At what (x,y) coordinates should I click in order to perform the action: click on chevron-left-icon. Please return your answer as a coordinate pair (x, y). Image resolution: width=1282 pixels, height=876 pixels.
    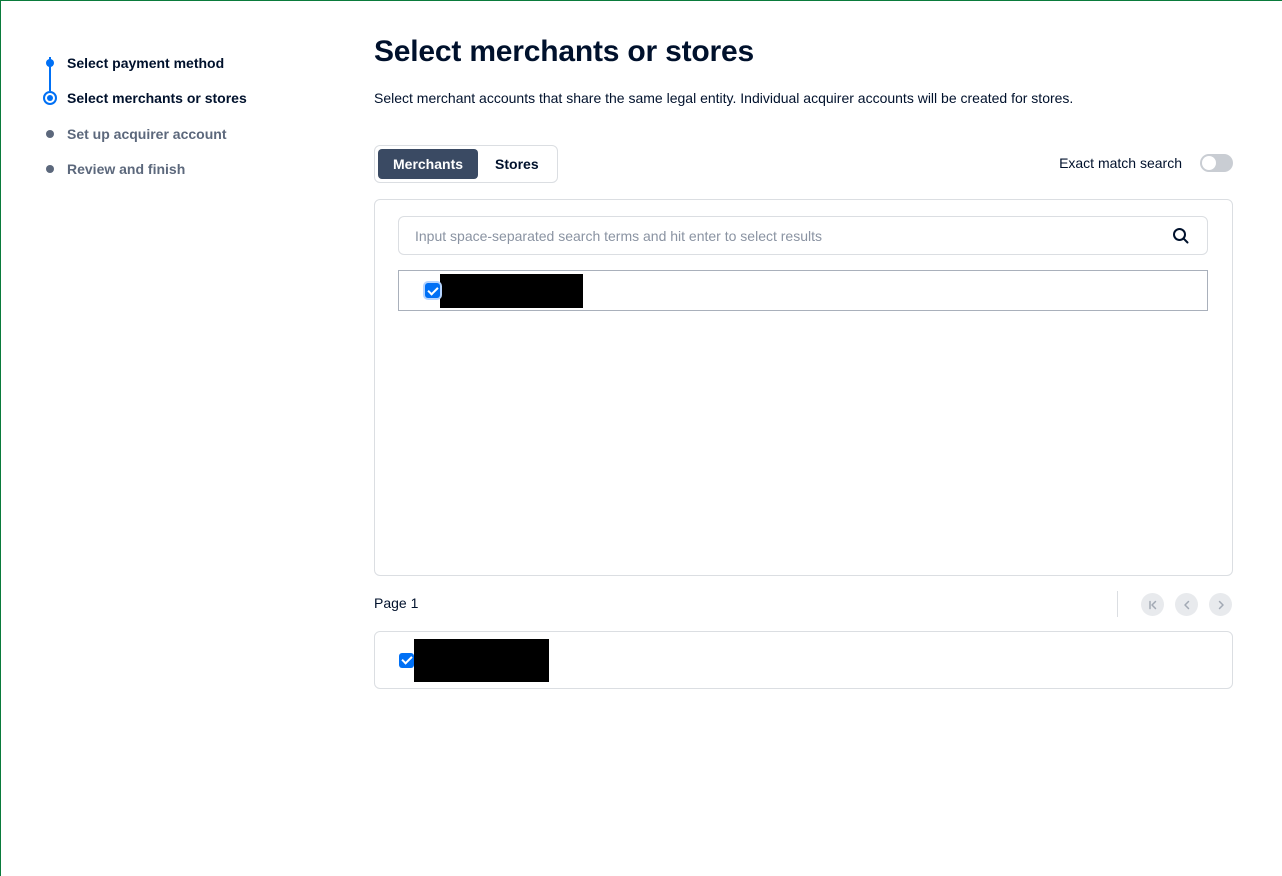
    Looking at the image, I should click on (1186, 604).